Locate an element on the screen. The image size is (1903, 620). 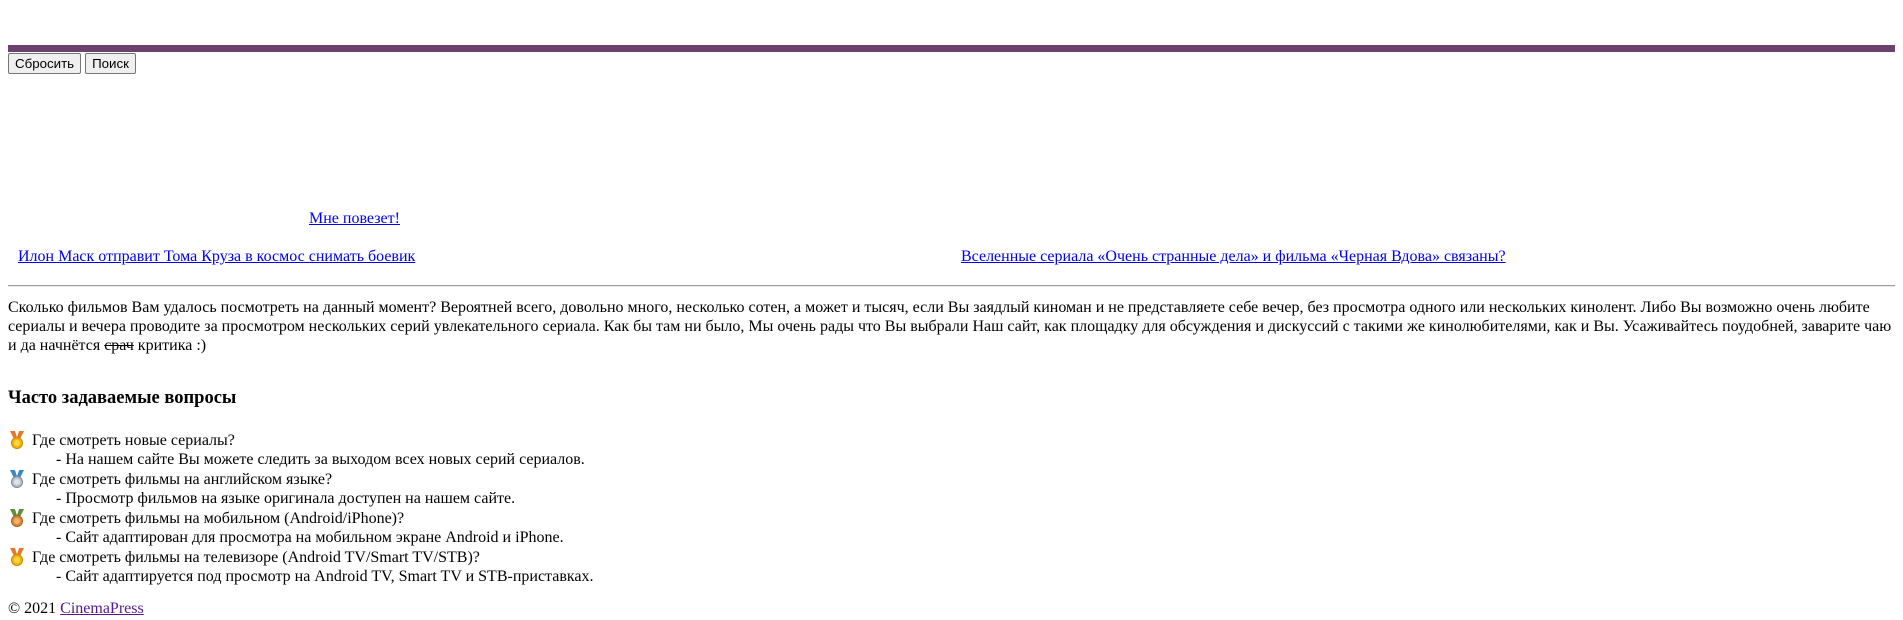
faq-question-text: Где смотреть фильмы на английском языке? is located at coordinates (182, 479).